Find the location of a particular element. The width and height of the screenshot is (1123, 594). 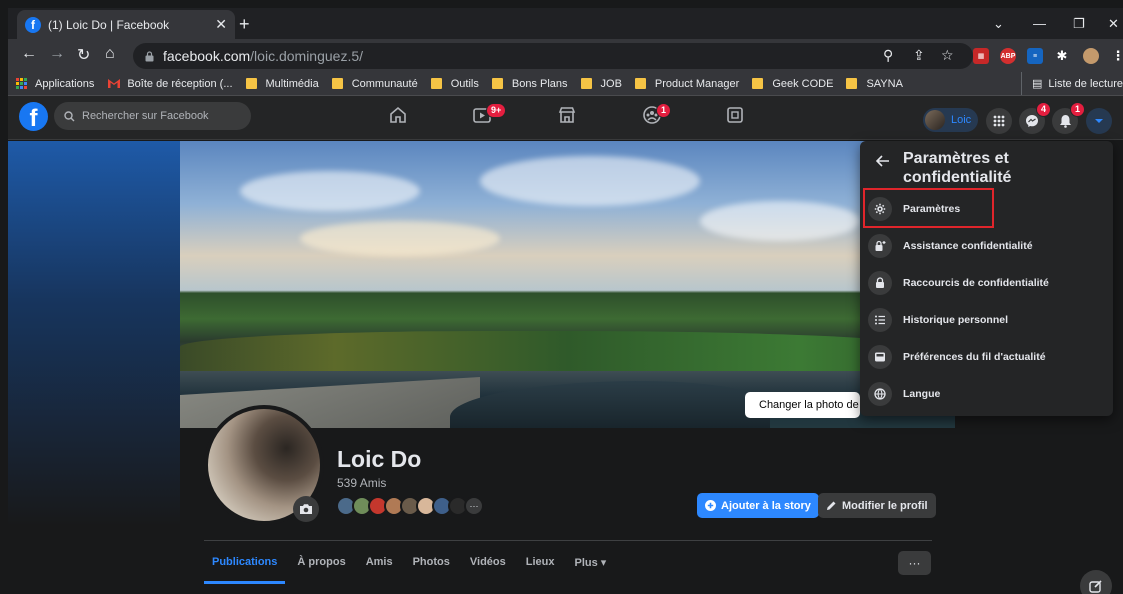

back-icon: ← is located at coordinates (29, 54).